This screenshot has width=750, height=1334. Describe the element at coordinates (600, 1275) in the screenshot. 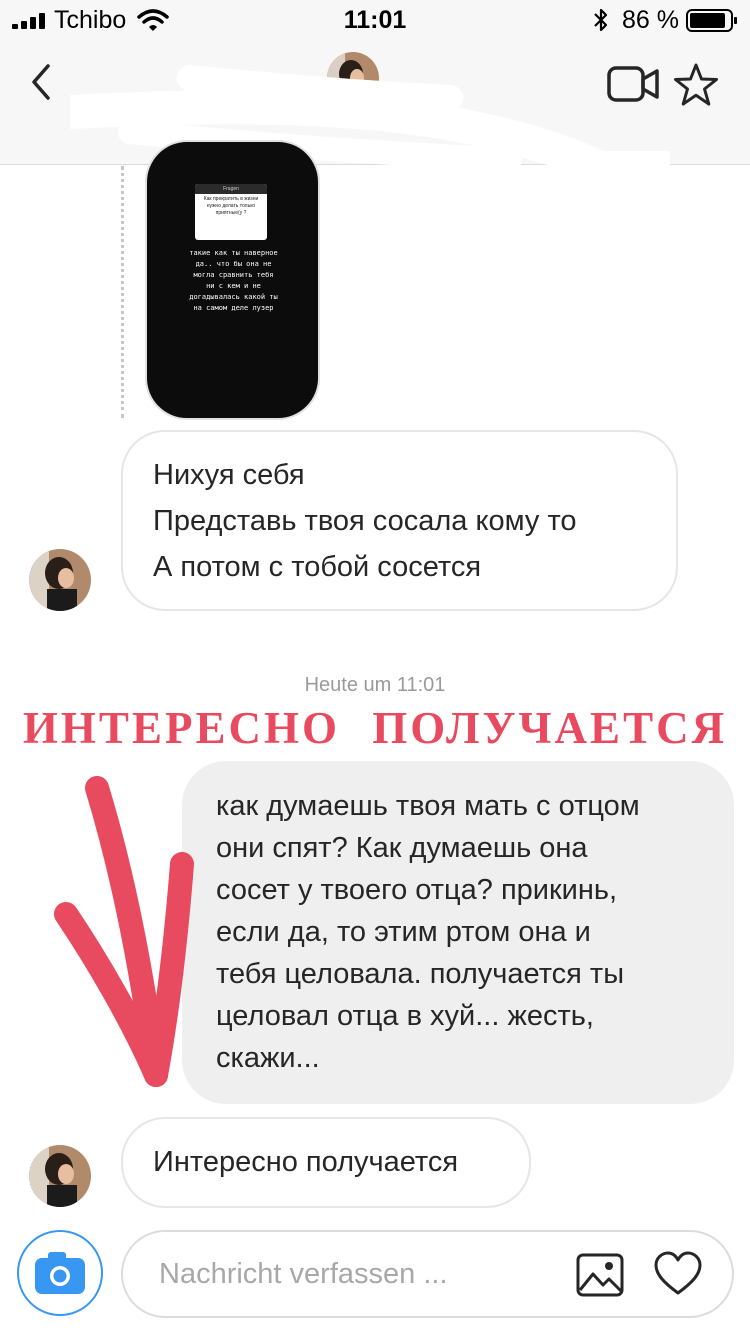

I see `gallery-icon` at that location.